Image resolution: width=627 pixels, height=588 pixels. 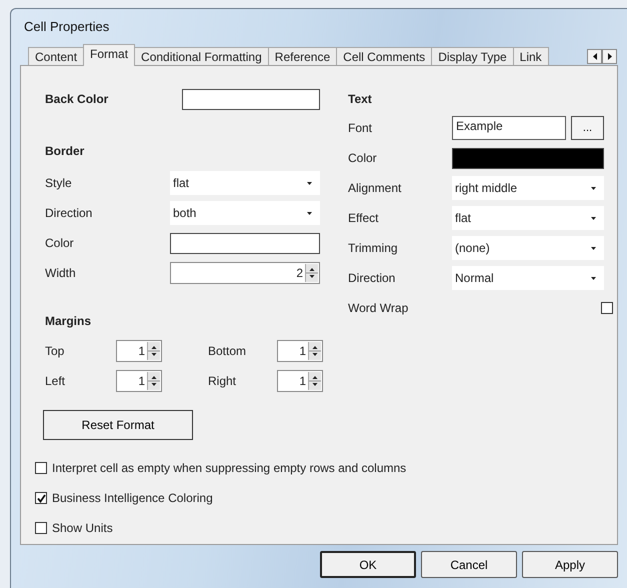 I want to click on field-label: Style, so click(x=59, y=183).